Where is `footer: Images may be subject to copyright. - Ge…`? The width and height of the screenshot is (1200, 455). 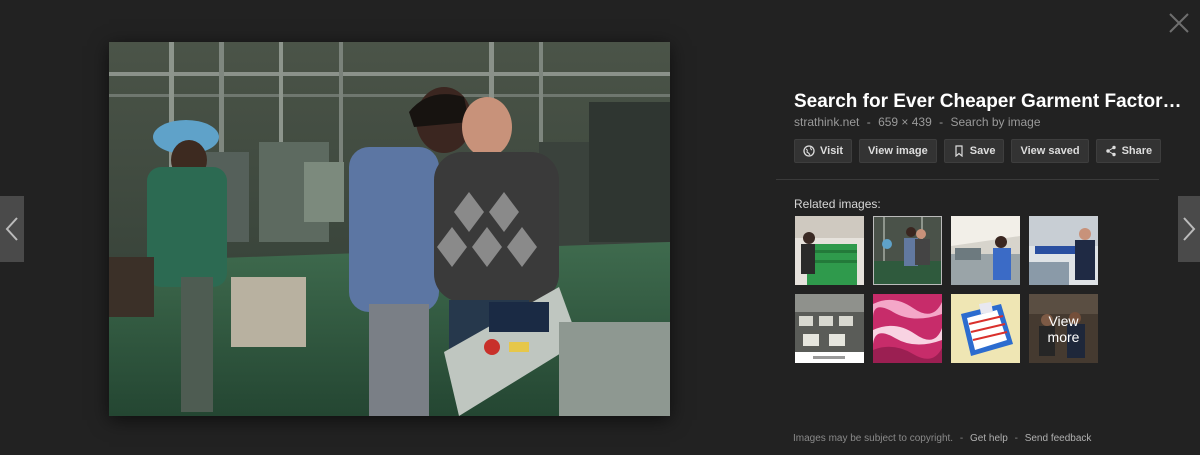
footer: Images may be subject to copyright. - Ge… is located at coordinates (942, 438).